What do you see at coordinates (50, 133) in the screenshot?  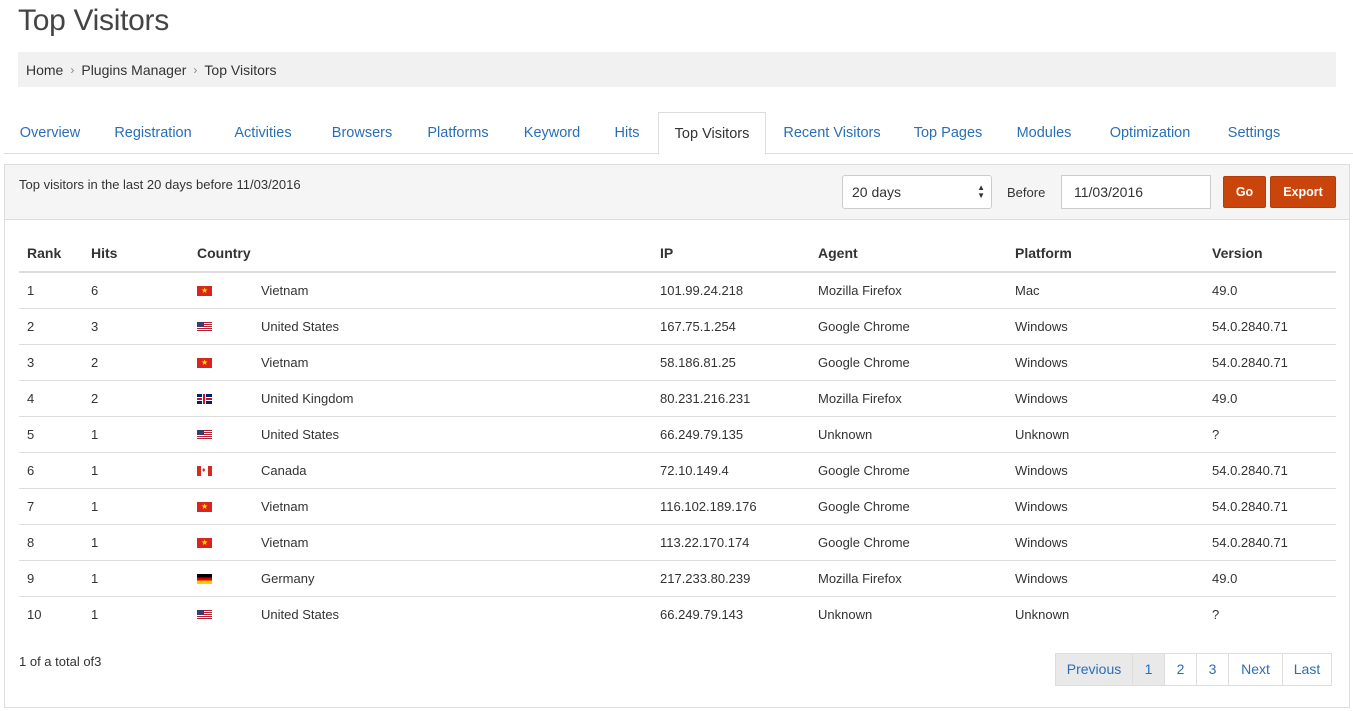 I see `tab-overview: Overview` at bounding box center [50, 133].